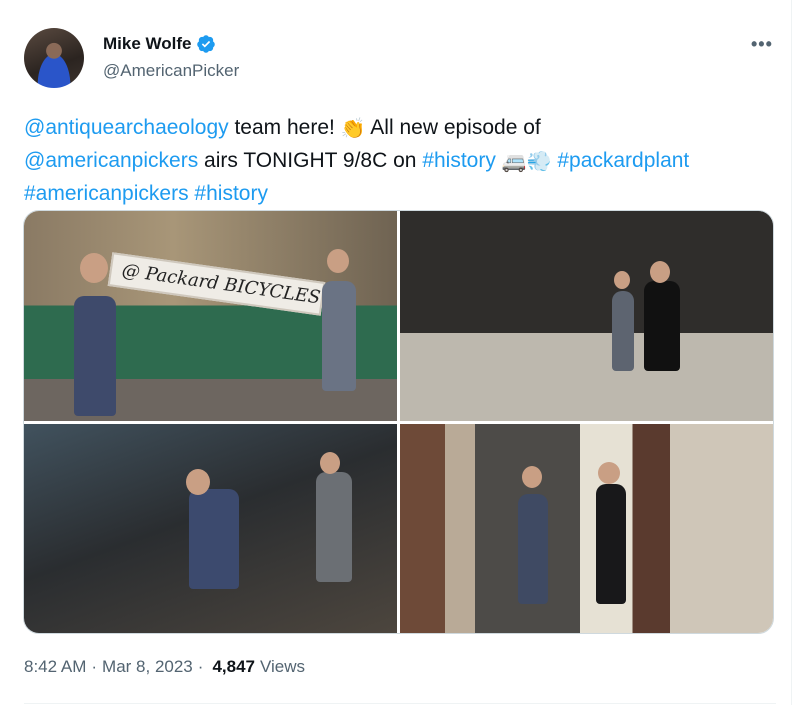 This screenshot has height=705, width=800. I want to click on photo-packard-sign: @ Packard BICYCLES, so click(210, 316).